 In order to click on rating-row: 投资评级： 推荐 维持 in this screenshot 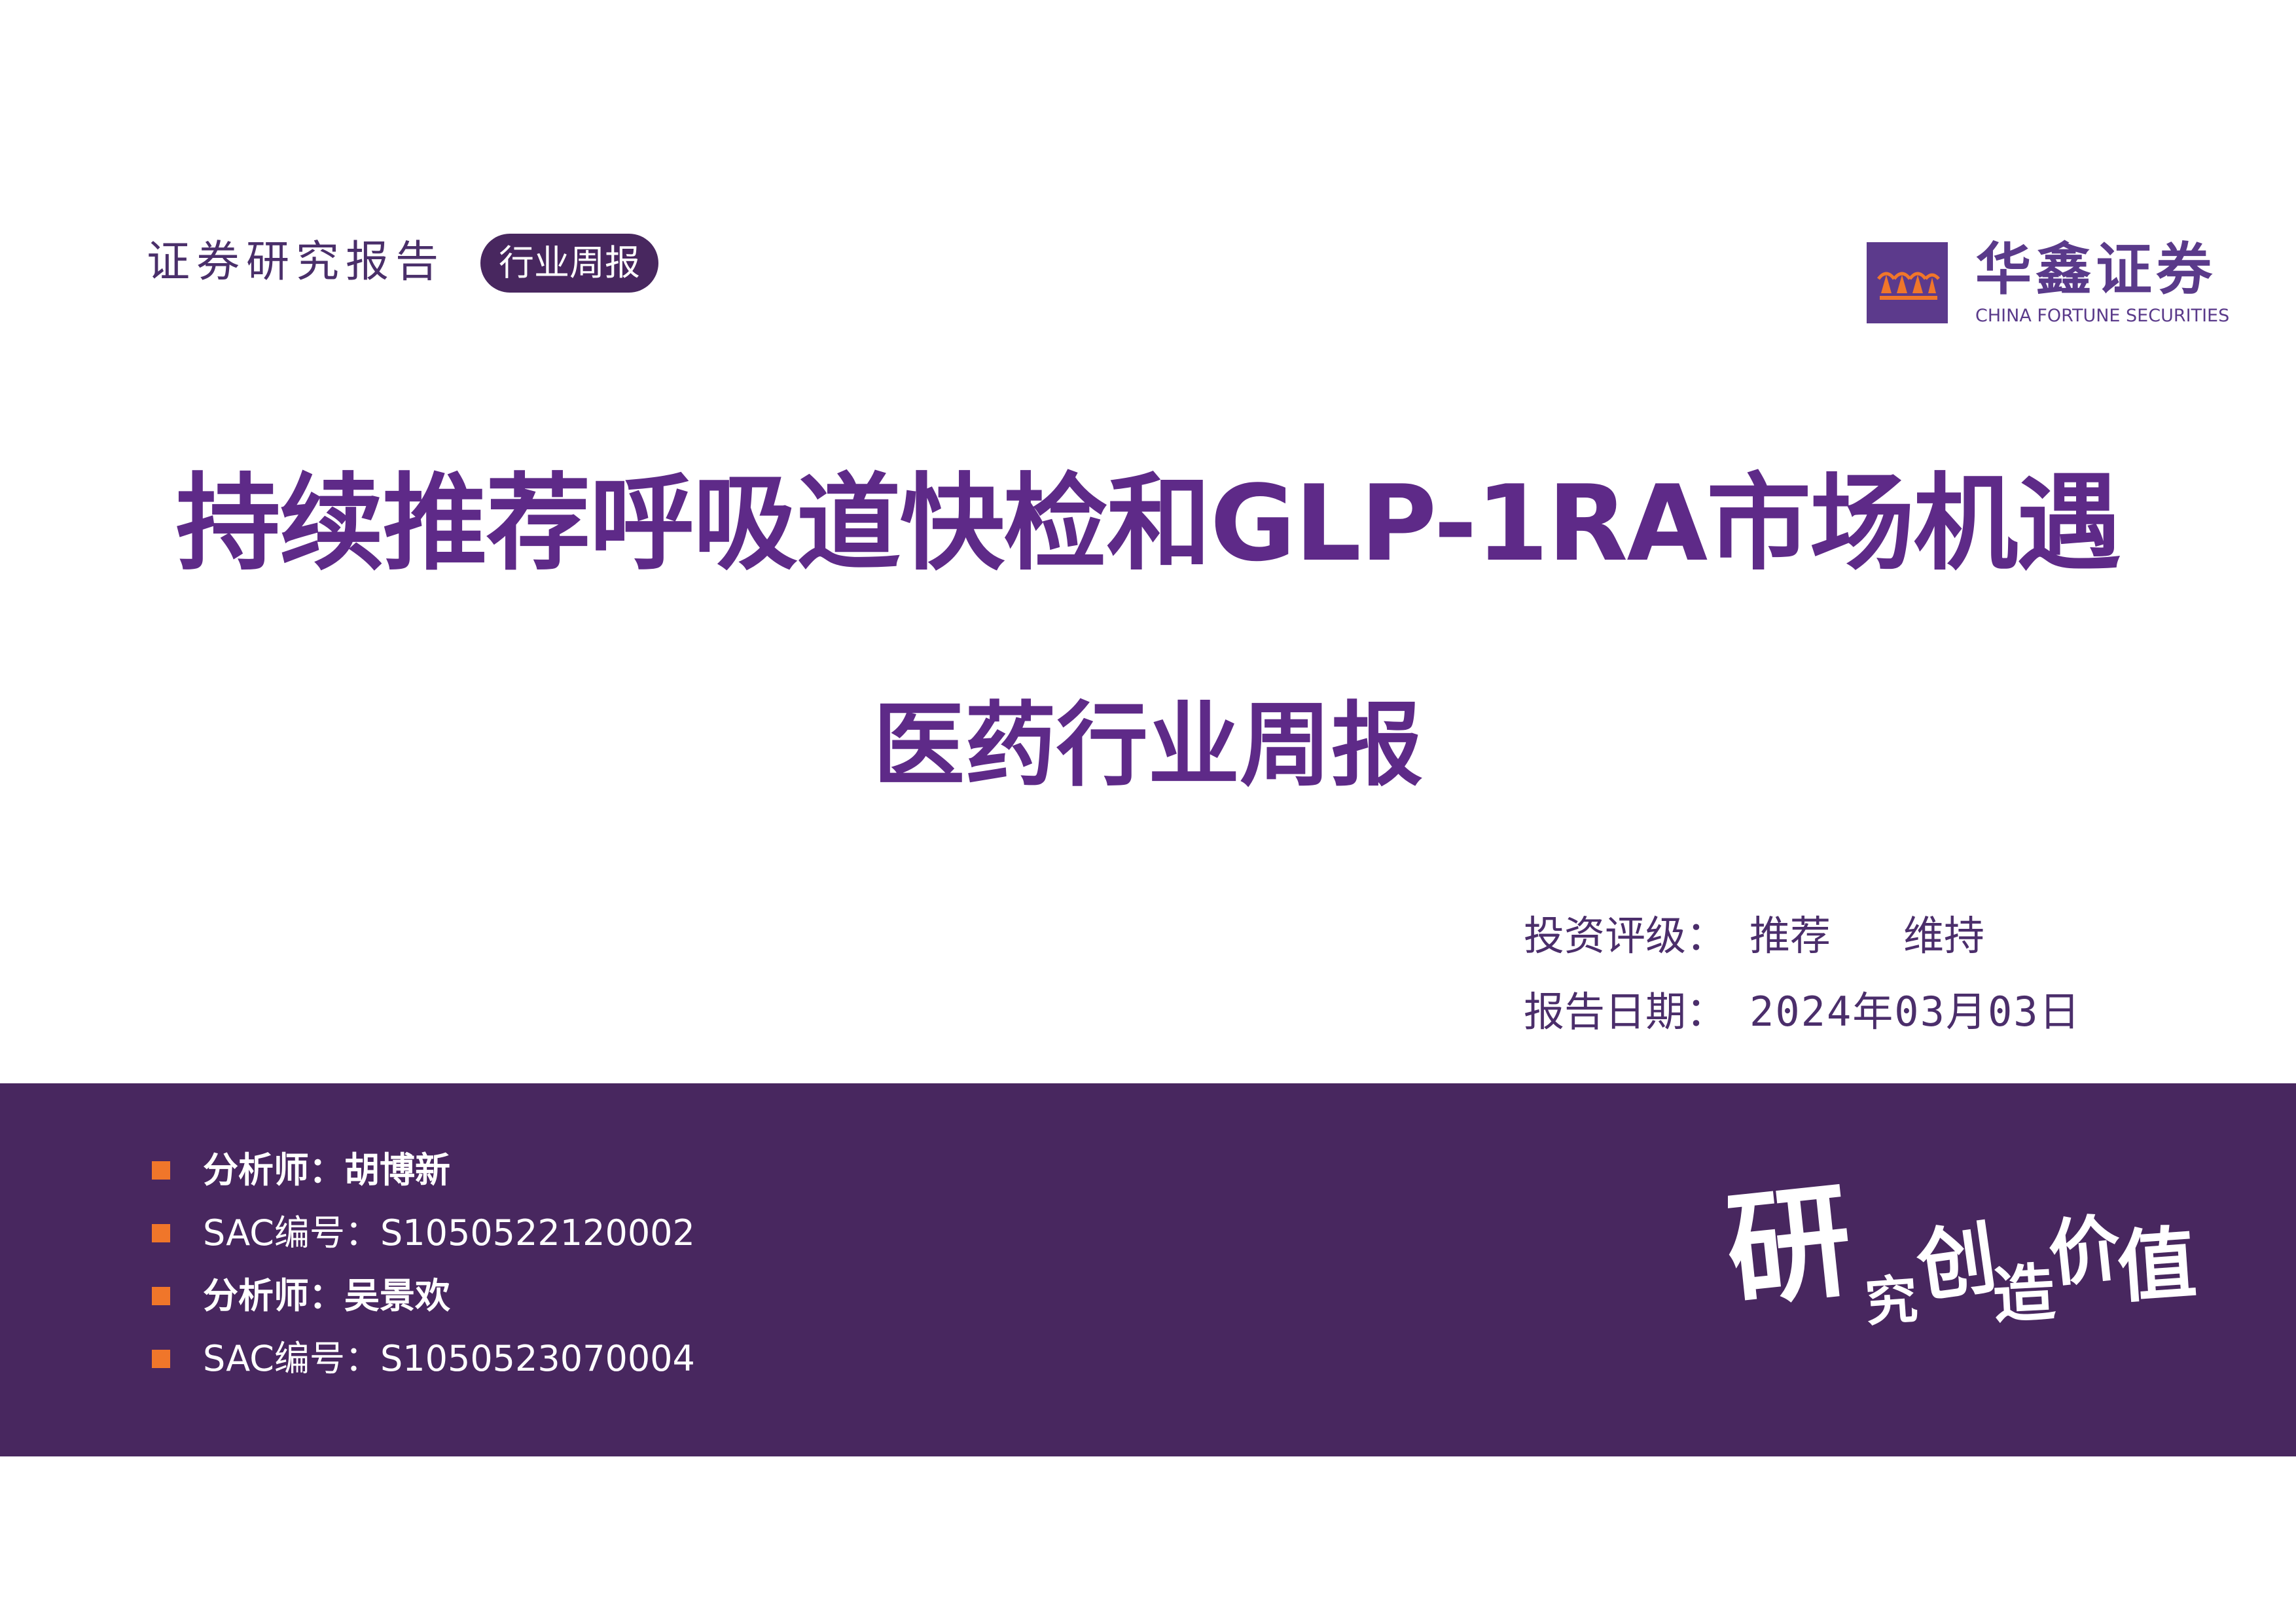, I will do `click(1754, 936)`.